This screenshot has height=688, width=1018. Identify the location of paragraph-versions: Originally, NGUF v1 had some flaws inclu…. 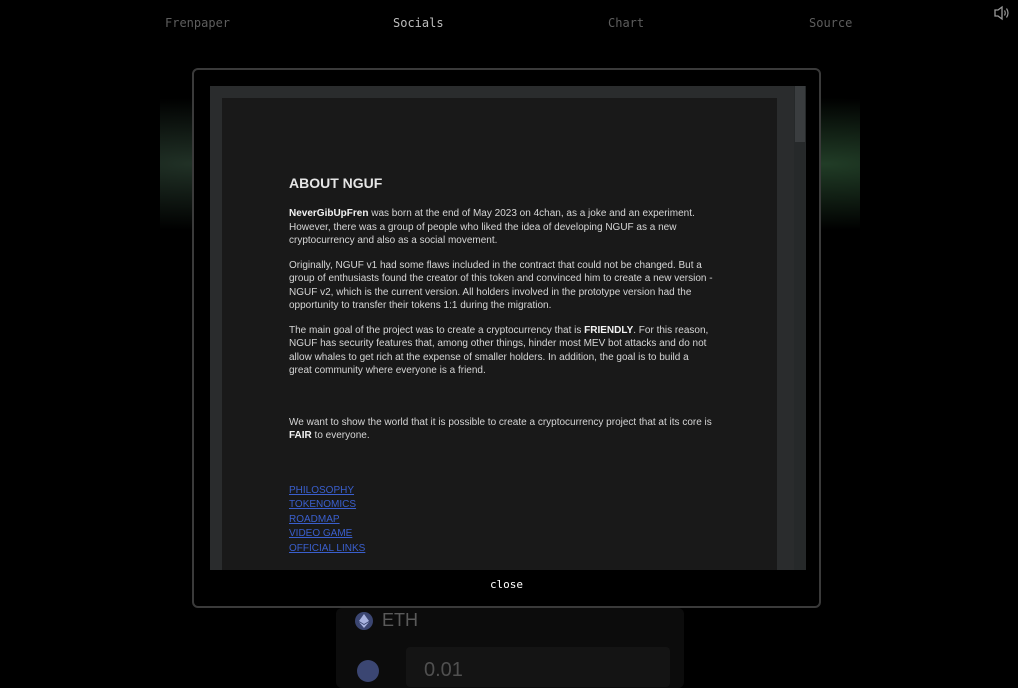
(501, 285).